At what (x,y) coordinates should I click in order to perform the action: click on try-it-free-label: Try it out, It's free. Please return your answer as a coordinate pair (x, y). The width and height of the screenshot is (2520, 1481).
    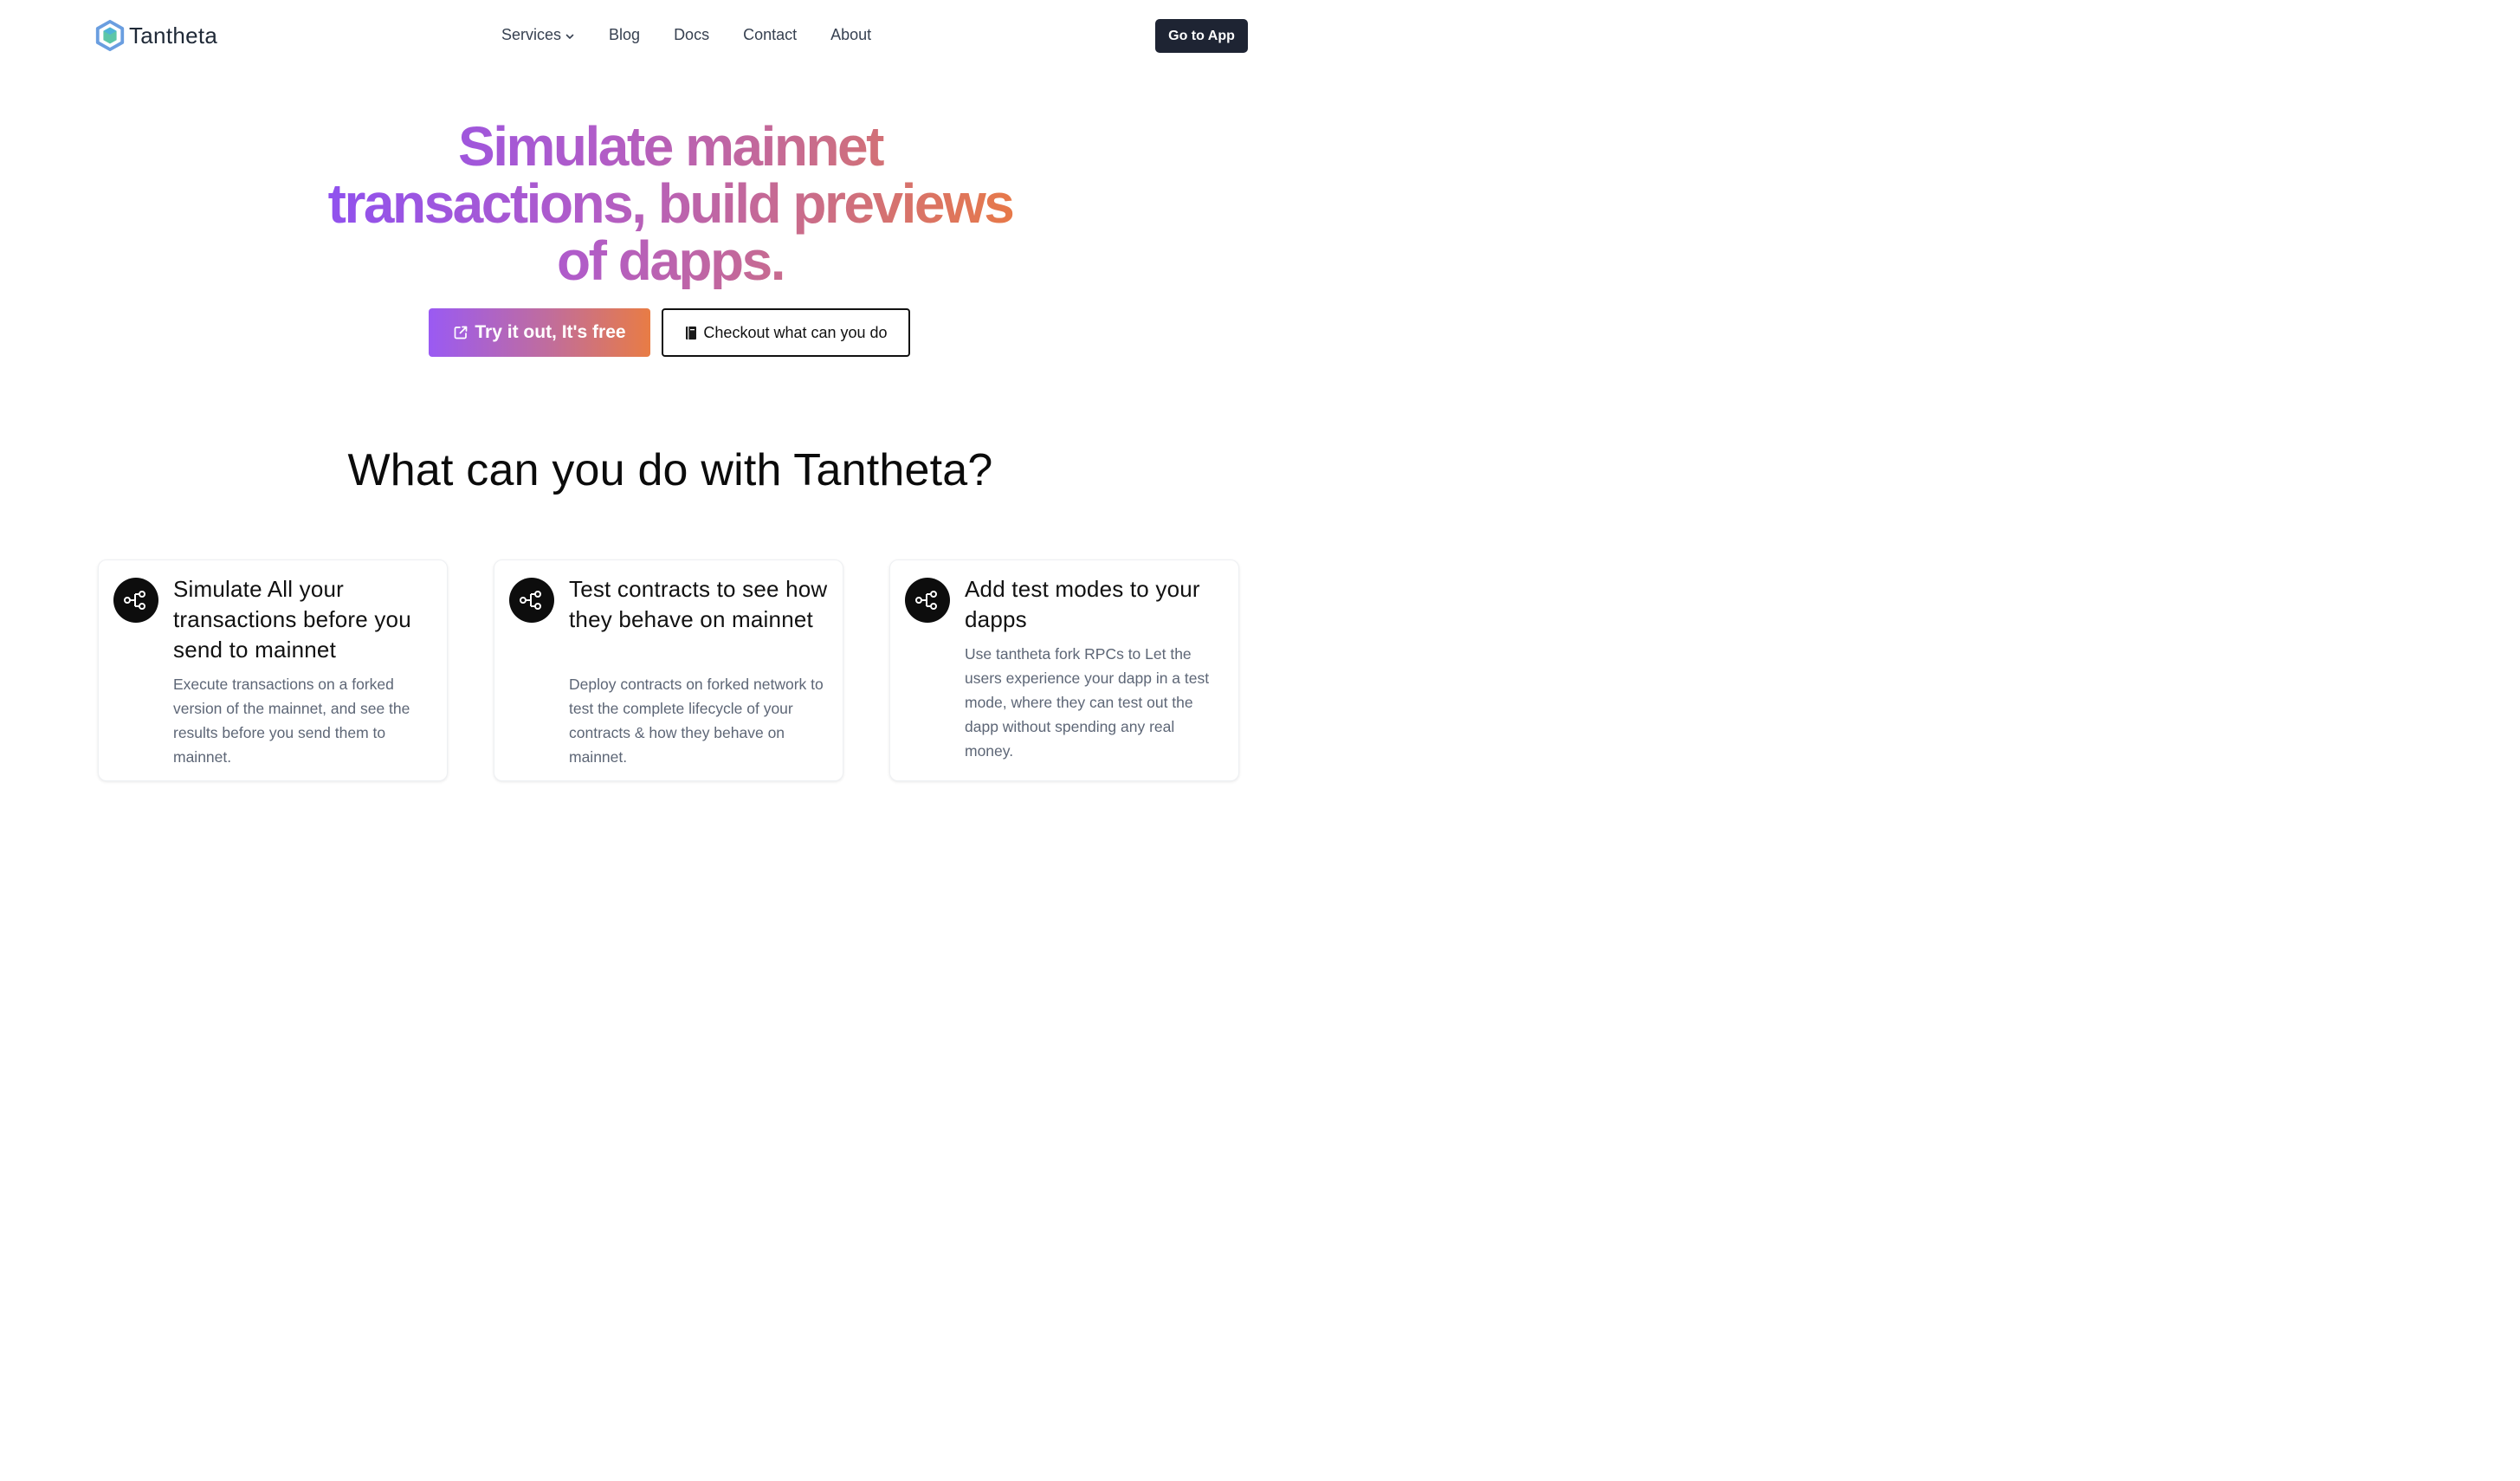
    Looking at the image, I should click on (550, 332).